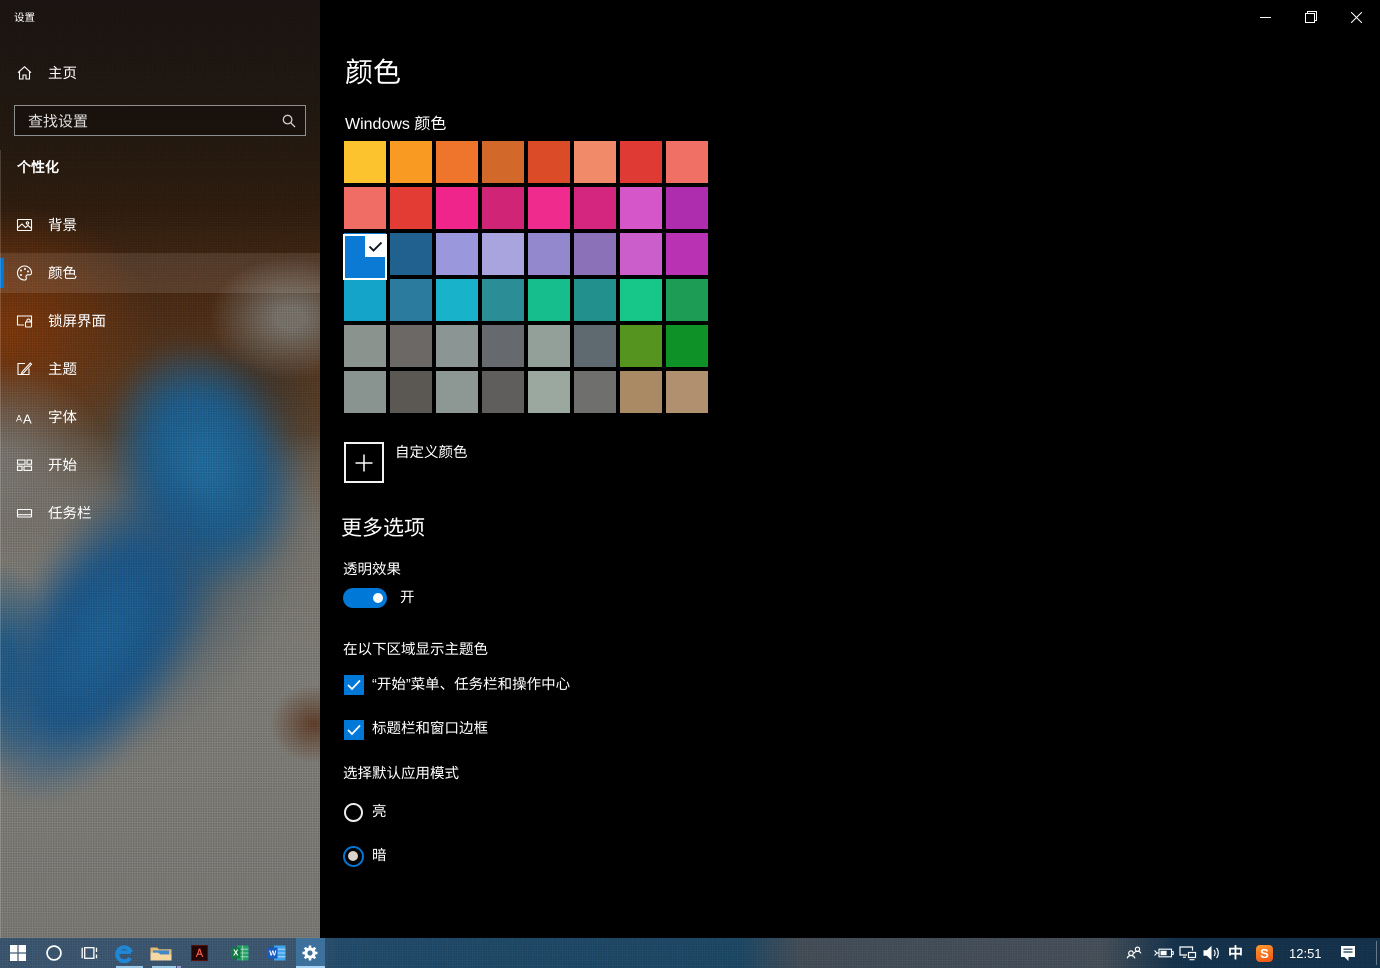  What do you see at coordinates (236, 953) in the screenshot?
I see `svg-text: X` at bounding box center [236, 953].